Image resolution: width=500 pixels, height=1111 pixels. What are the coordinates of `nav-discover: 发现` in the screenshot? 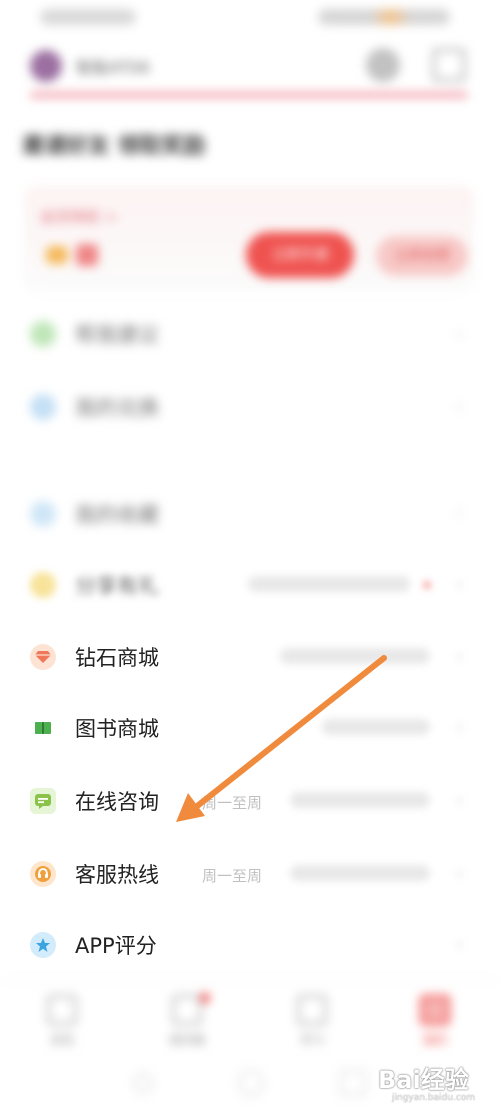 It's located at (62, 1021).